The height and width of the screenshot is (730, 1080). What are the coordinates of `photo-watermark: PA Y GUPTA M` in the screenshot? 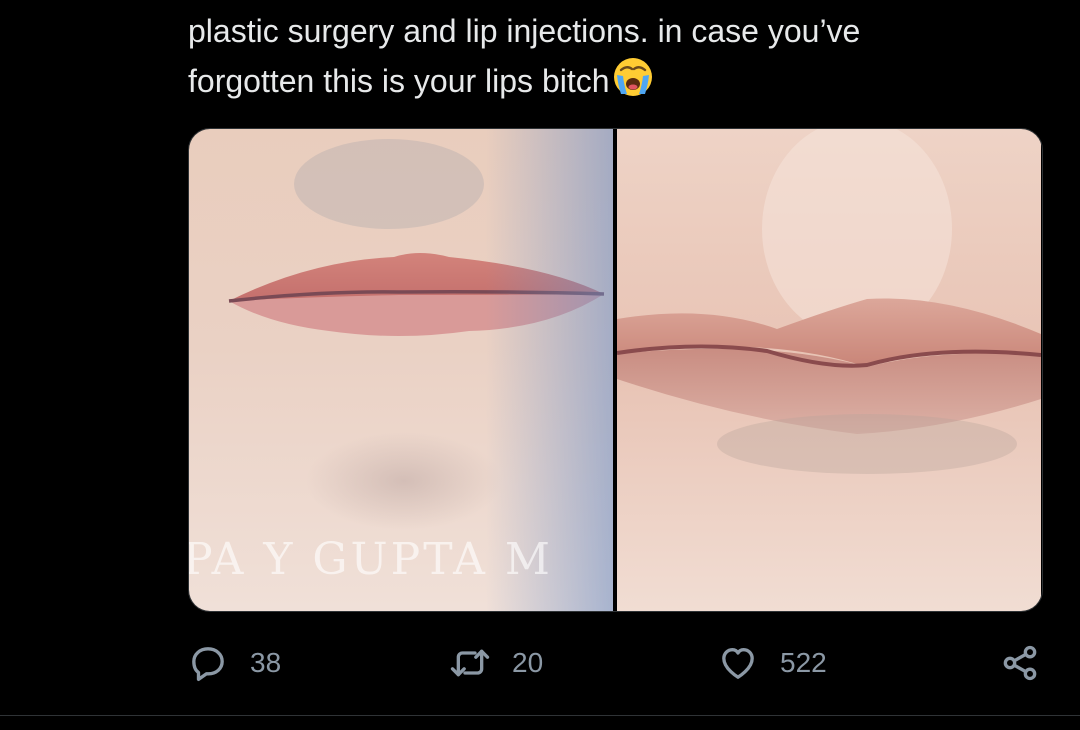 It's located at (371, 559).